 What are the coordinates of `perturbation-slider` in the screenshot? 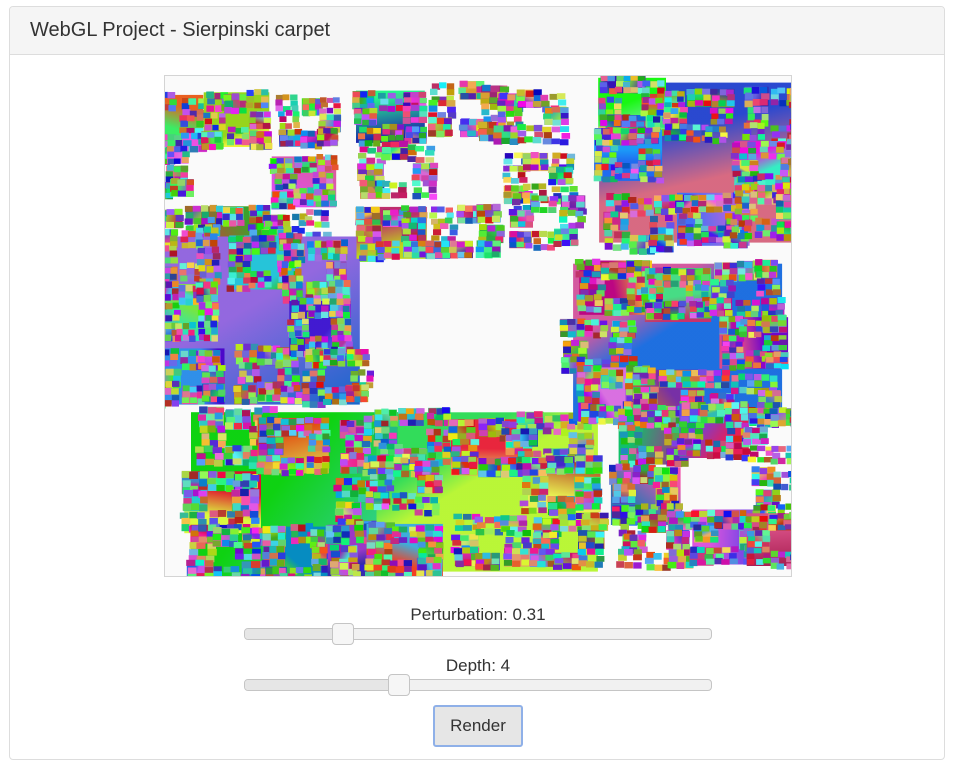 It's located at (478, 634).